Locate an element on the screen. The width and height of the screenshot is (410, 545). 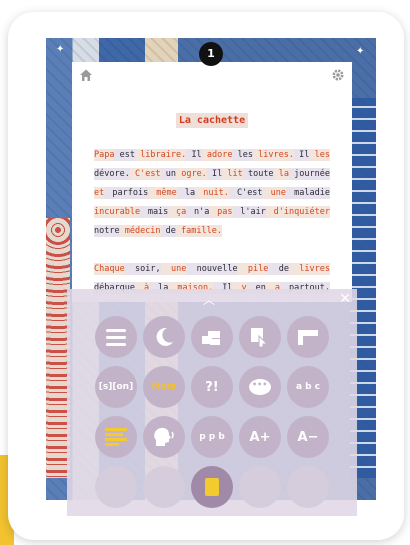
word-color-tool-button: Mots is located at coordinates (164, 387).